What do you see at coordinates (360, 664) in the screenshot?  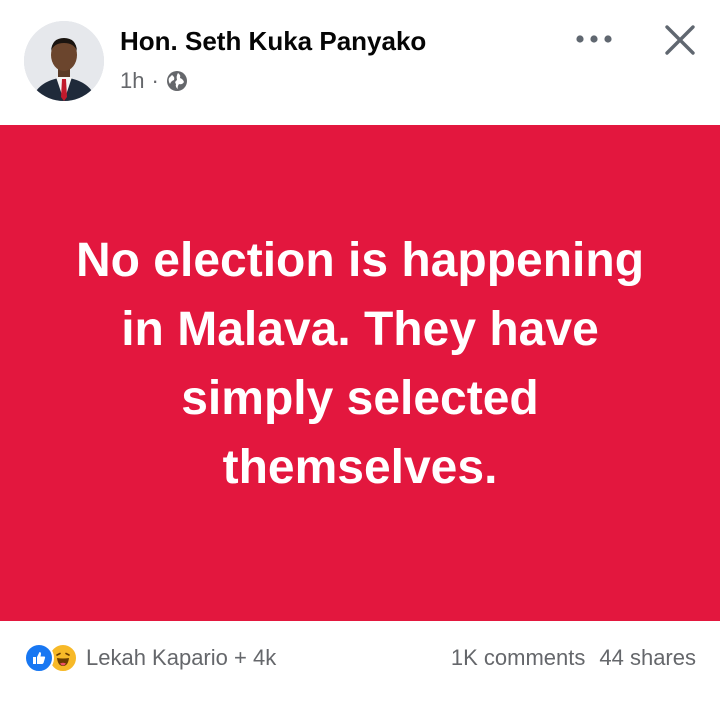 I see `post-footer: Lekah Kapario + 4k 1K comments 44 shares` at bounding box center [360, 664].